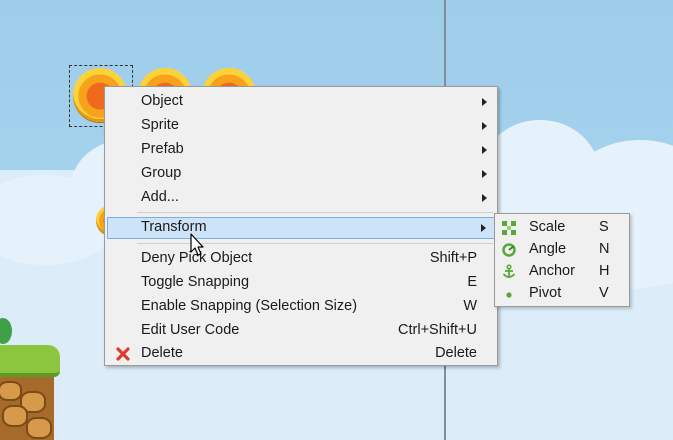 The height and width of the screenshot is (440, 673). I want to click on submenu-item-shortcut: V, so click(604, 293).